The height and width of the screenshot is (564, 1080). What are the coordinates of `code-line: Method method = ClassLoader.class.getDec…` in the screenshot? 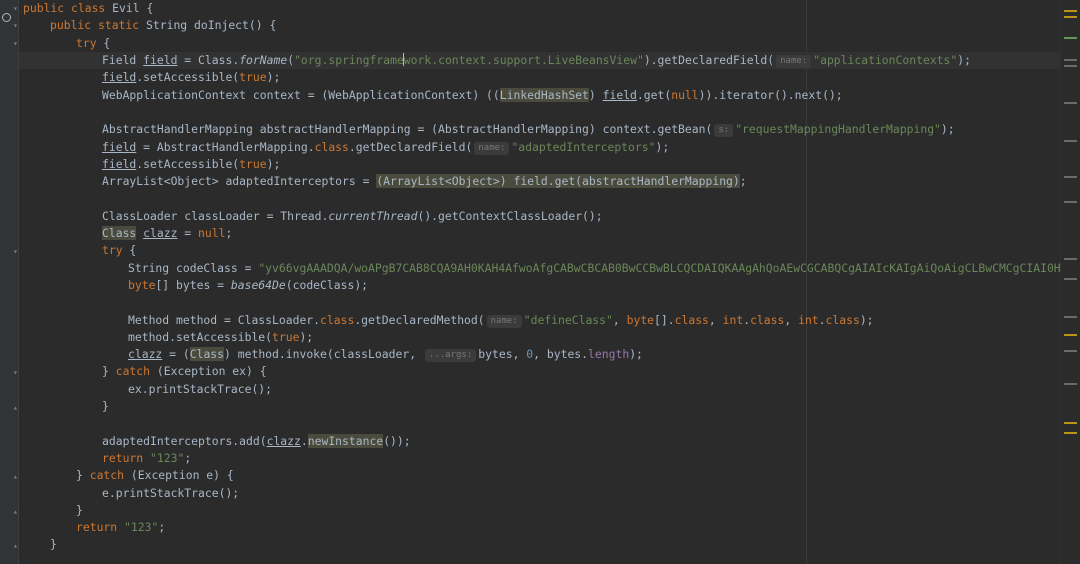 It's located at (594, 320).